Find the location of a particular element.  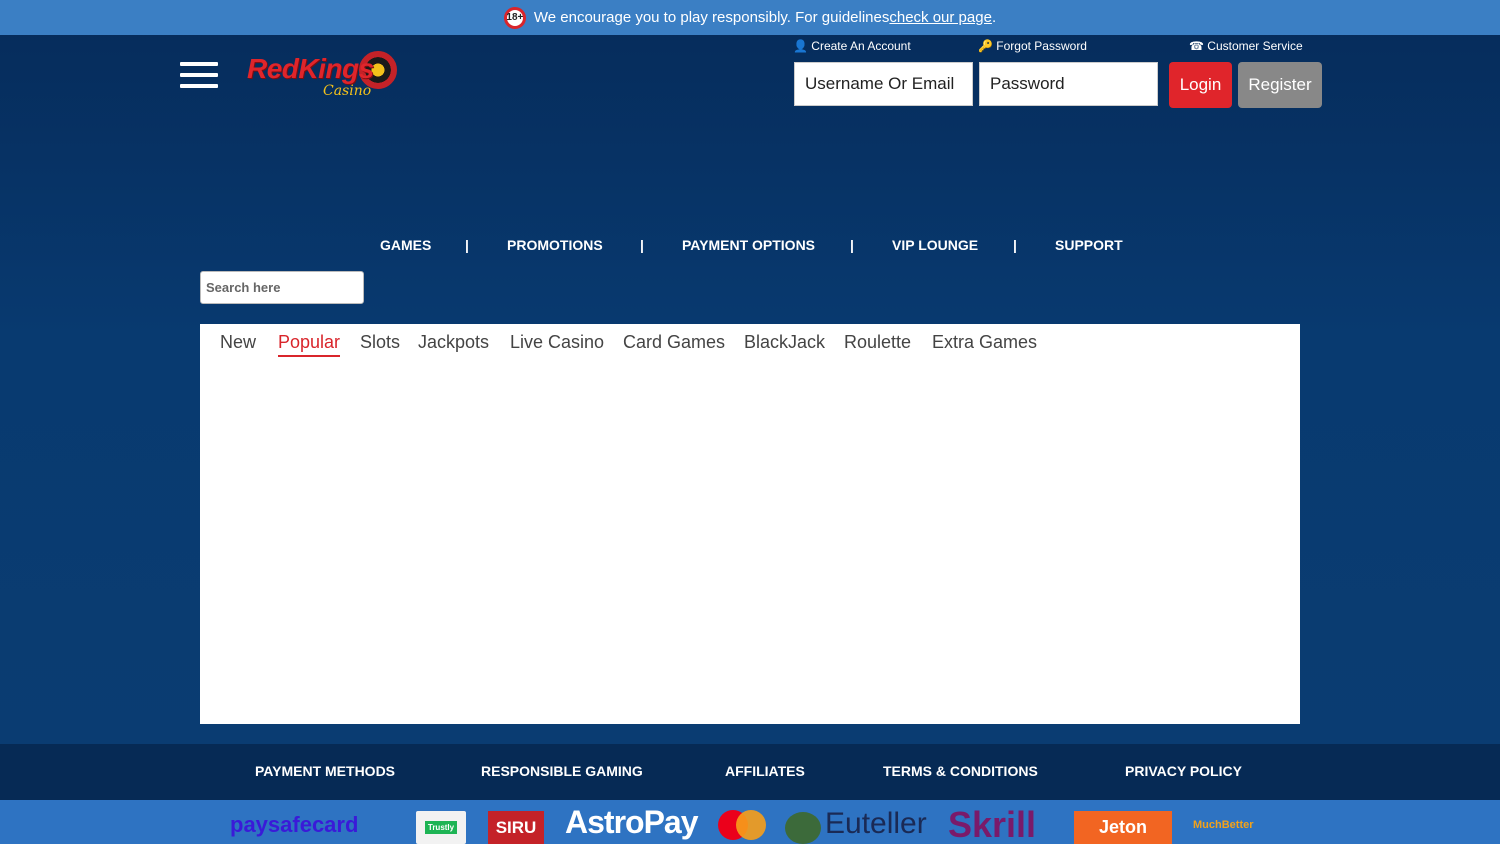

nav-support: SUPPORT is located at coordinates (1089, 245).